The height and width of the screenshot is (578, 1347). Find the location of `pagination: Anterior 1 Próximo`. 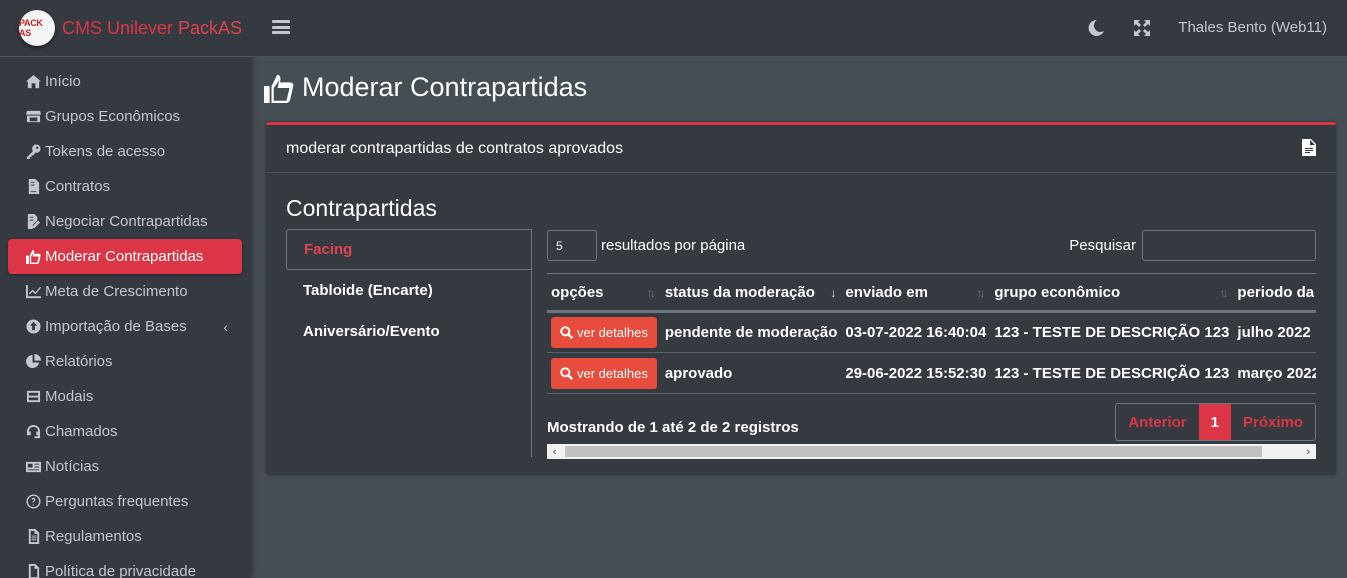

pagination: Anterior 1 Próximo is located at coordinates (1215, 422).